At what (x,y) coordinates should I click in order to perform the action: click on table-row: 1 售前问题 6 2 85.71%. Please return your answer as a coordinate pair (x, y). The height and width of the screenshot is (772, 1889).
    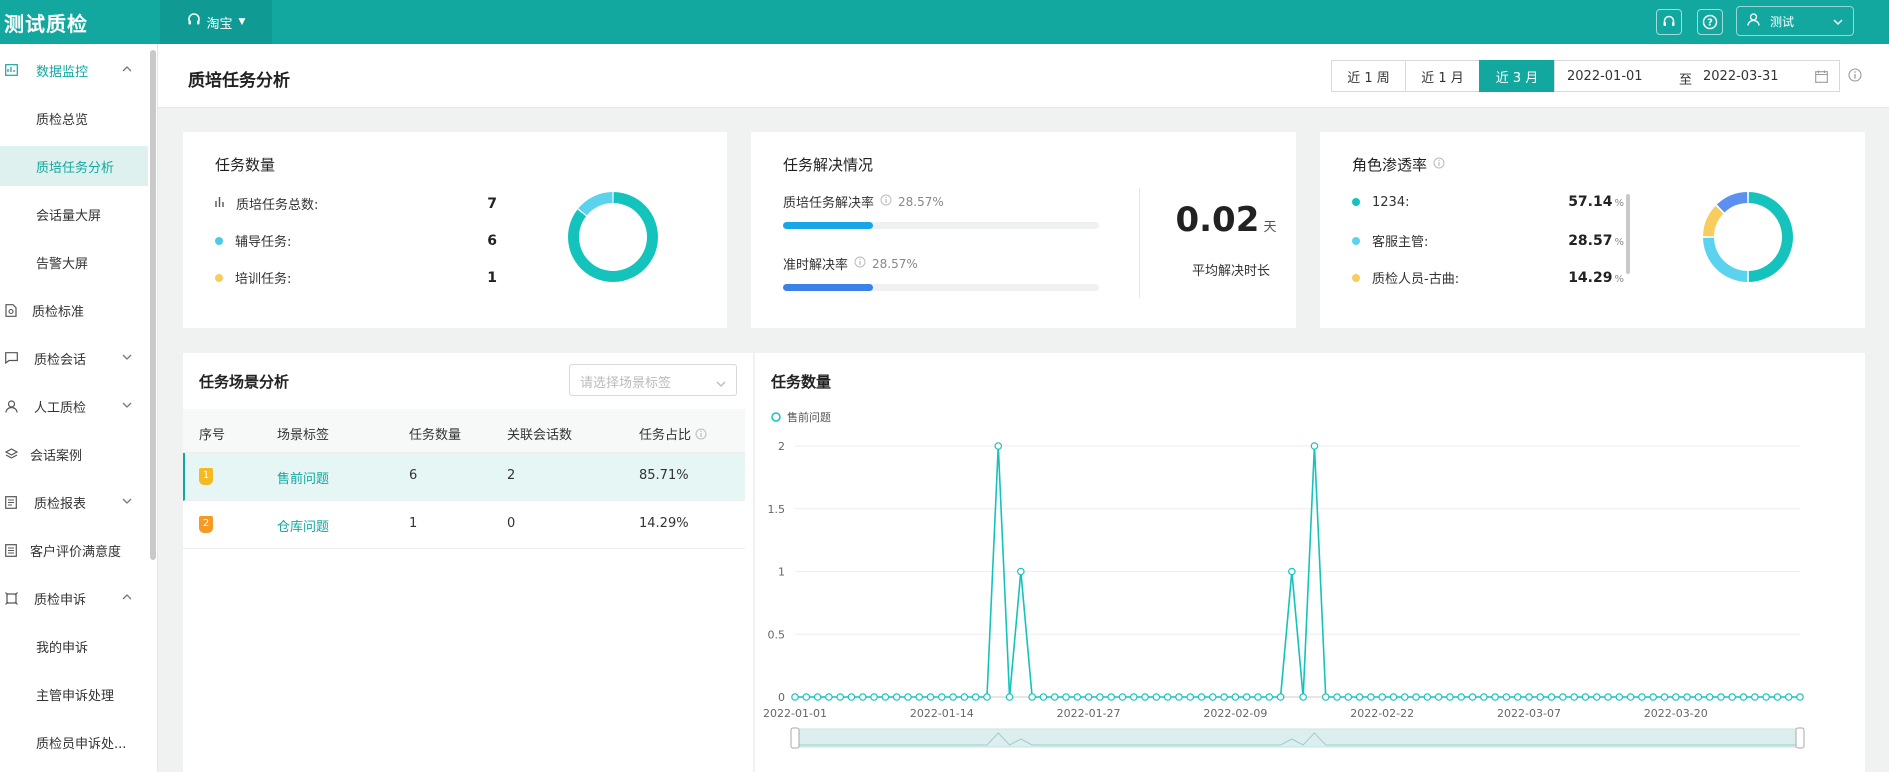
    Looking at the image, I should click on (464, 477).